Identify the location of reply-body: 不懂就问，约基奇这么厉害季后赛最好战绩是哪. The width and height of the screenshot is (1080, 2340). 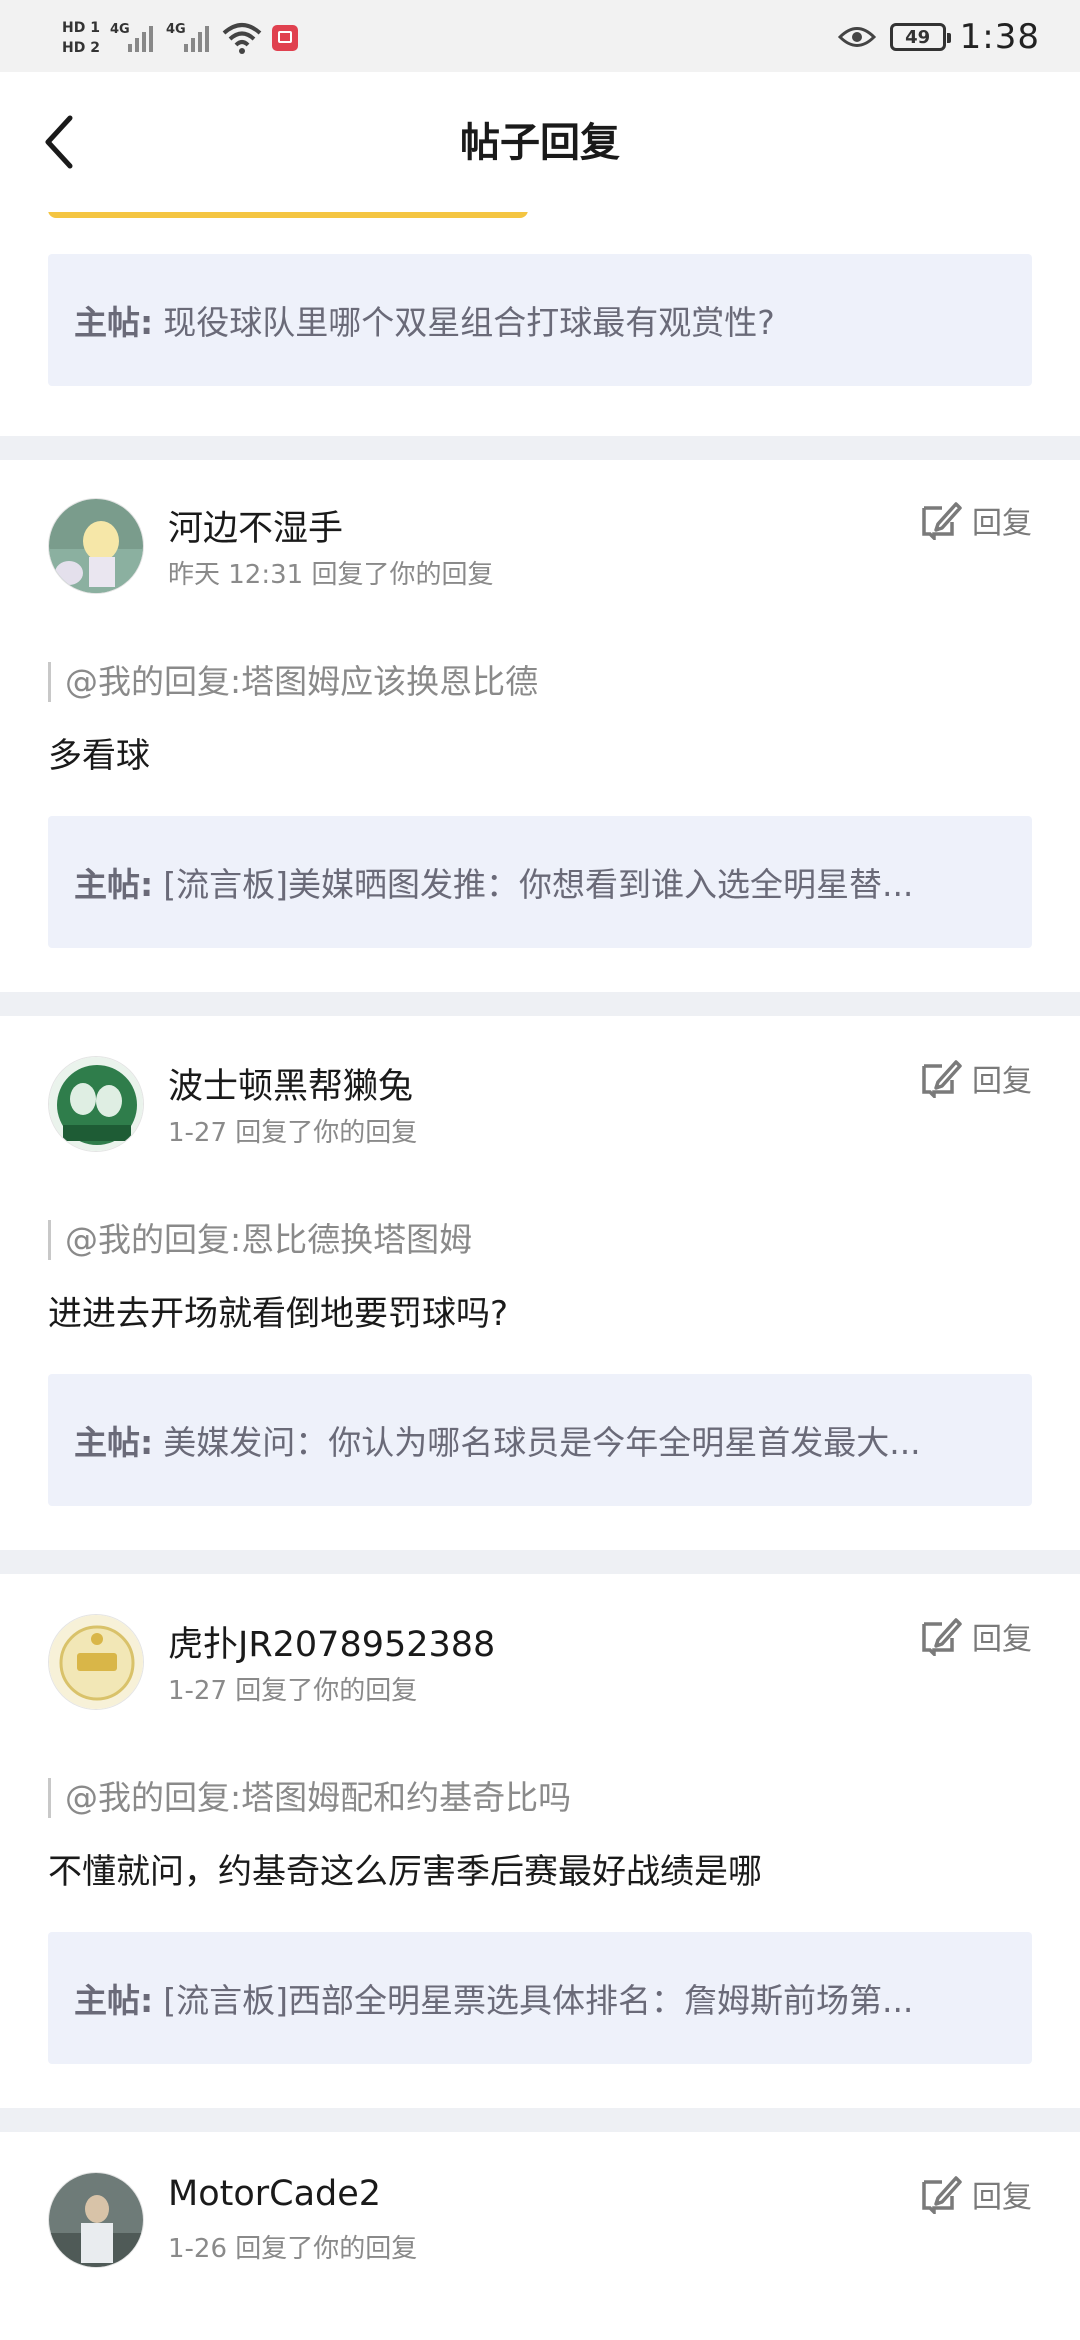
(405, 1872).